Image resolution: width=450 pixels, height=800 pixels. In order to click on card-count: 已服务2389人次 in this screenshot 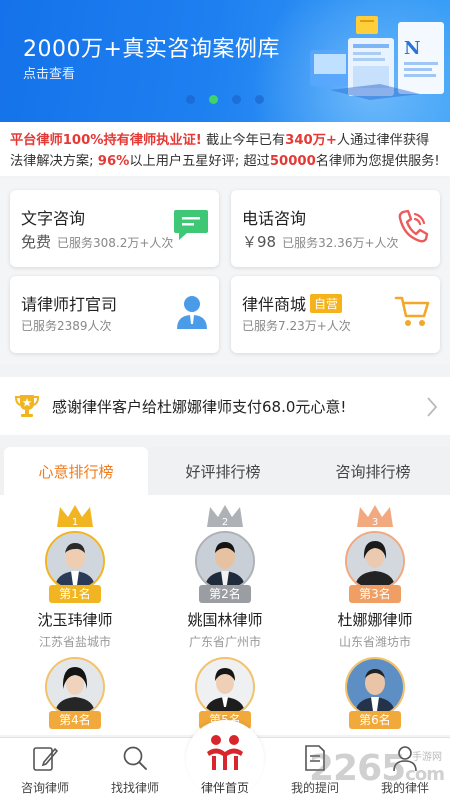, I will do `click(66, 326)`.